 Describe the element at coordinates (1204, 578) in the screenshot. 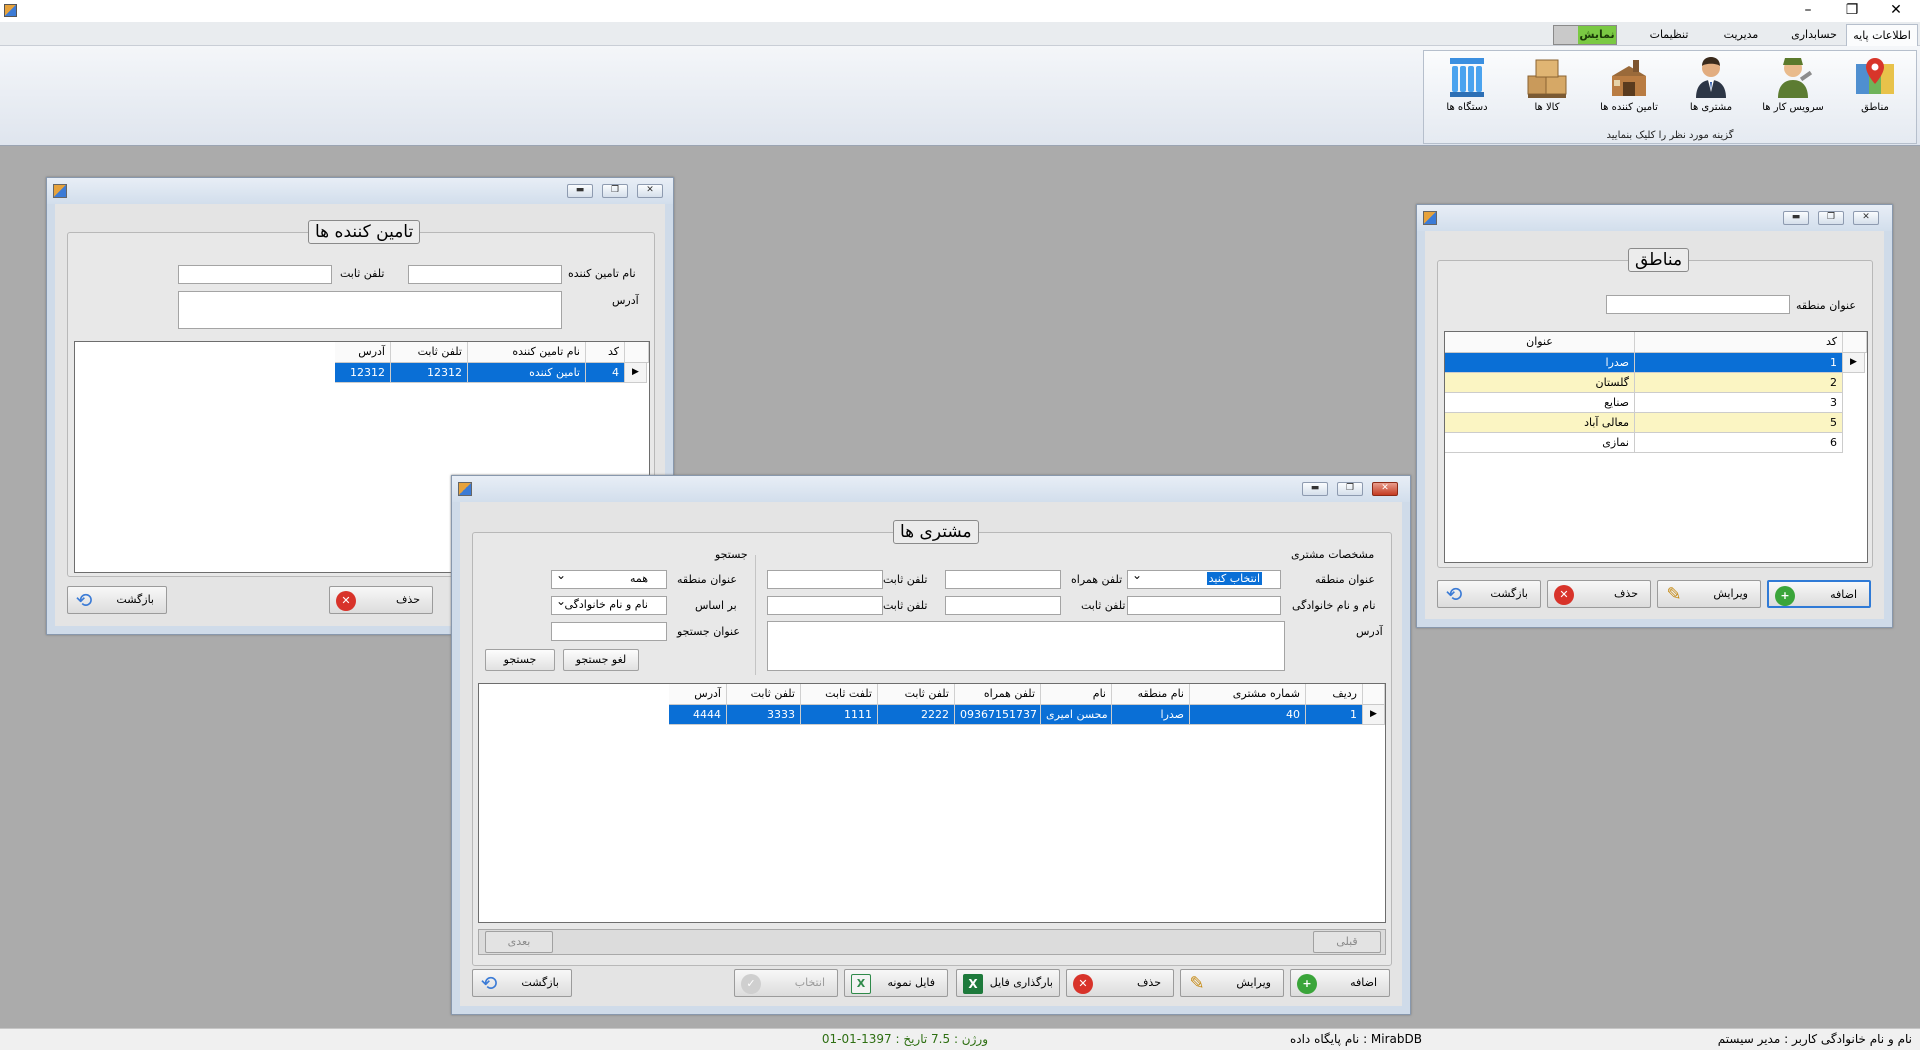

I see `region-select: انتخاب کنید` at that location.